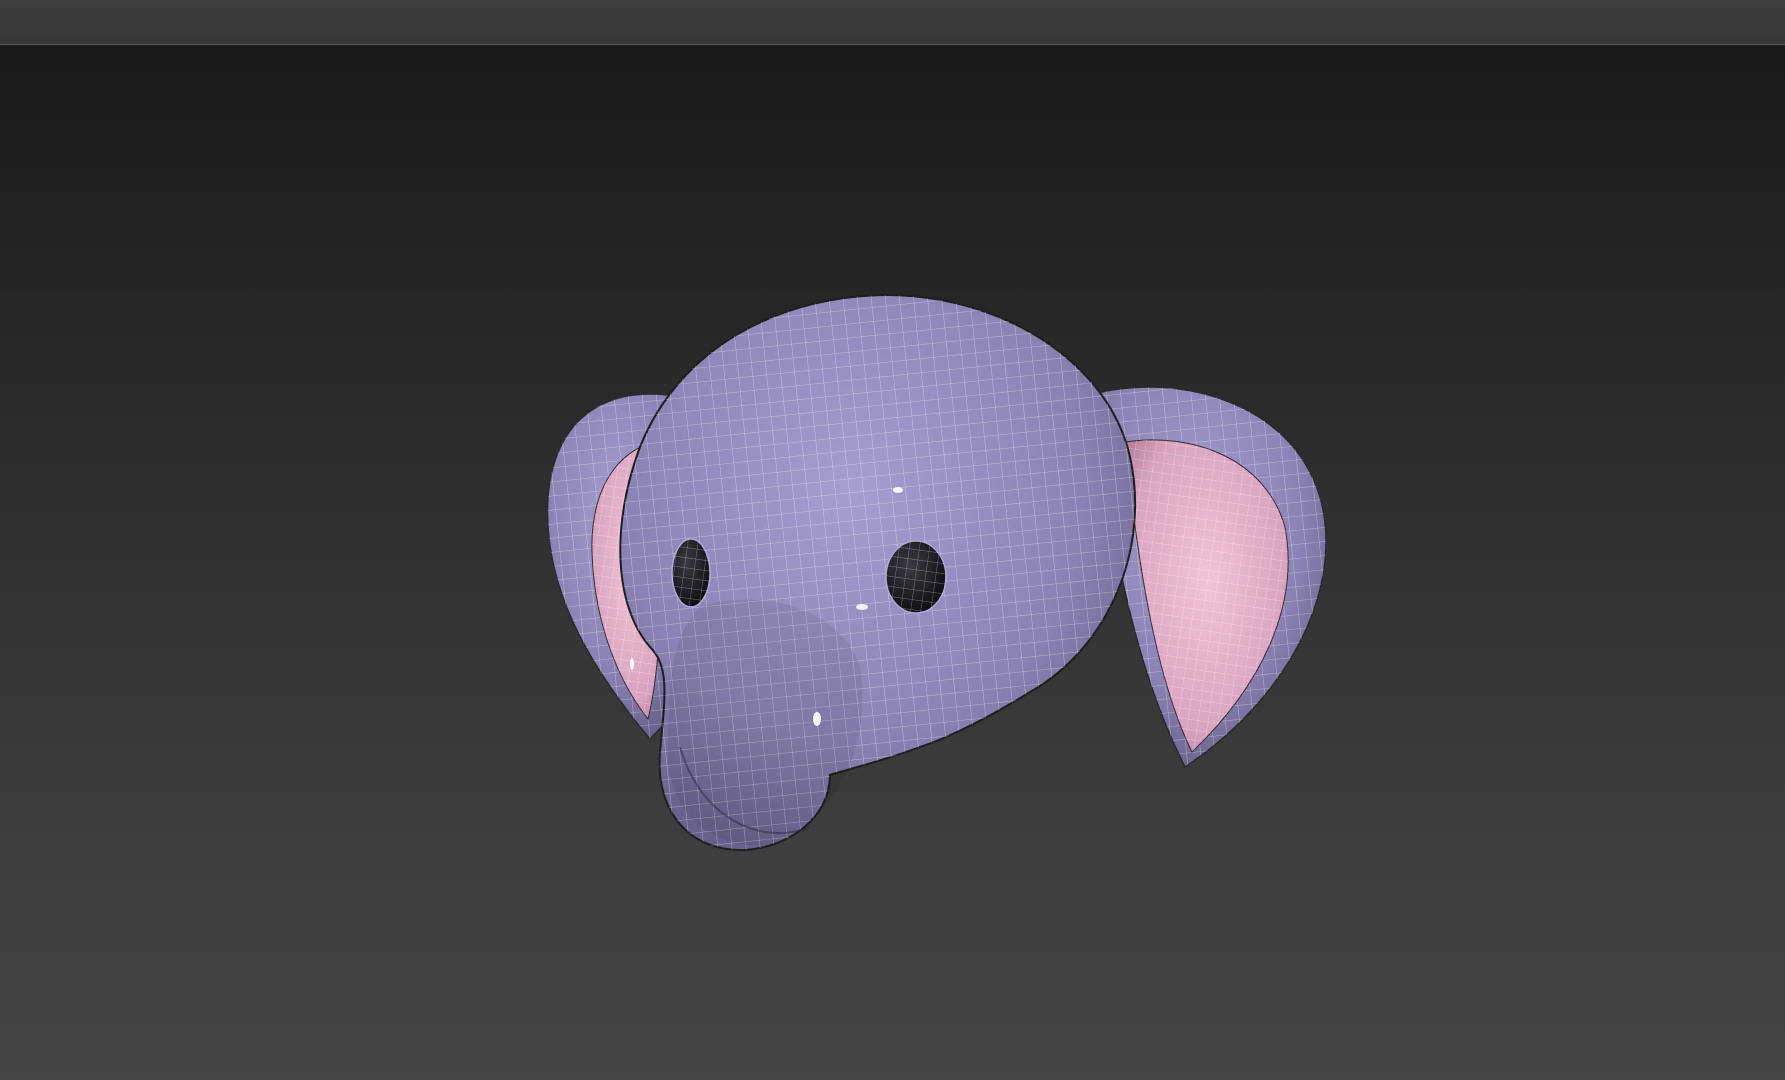 Image resolution: width=1785 pixels, height=1080 pixels. What do you see at coordinates (916, 577) in the screenshot?
I see `right-eye` at bounding box center [916, 577].